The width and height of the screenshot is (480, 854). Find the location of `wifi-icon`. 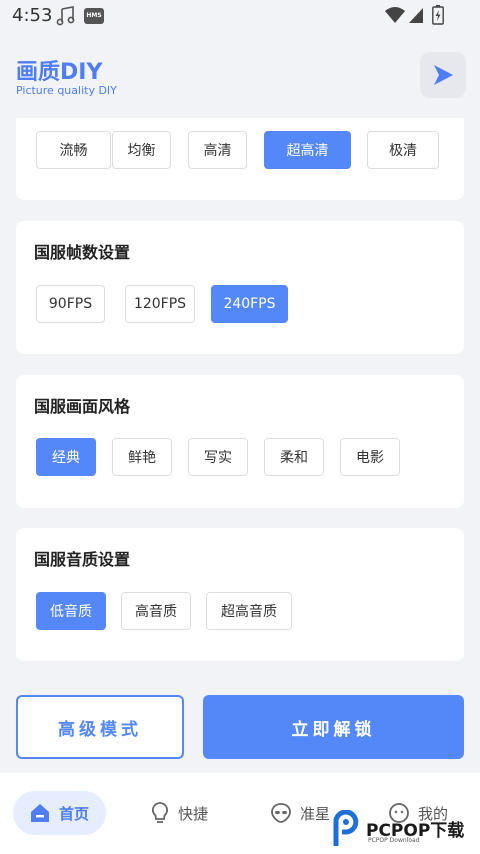

wifi-icon is located at coordinates (395, 15).